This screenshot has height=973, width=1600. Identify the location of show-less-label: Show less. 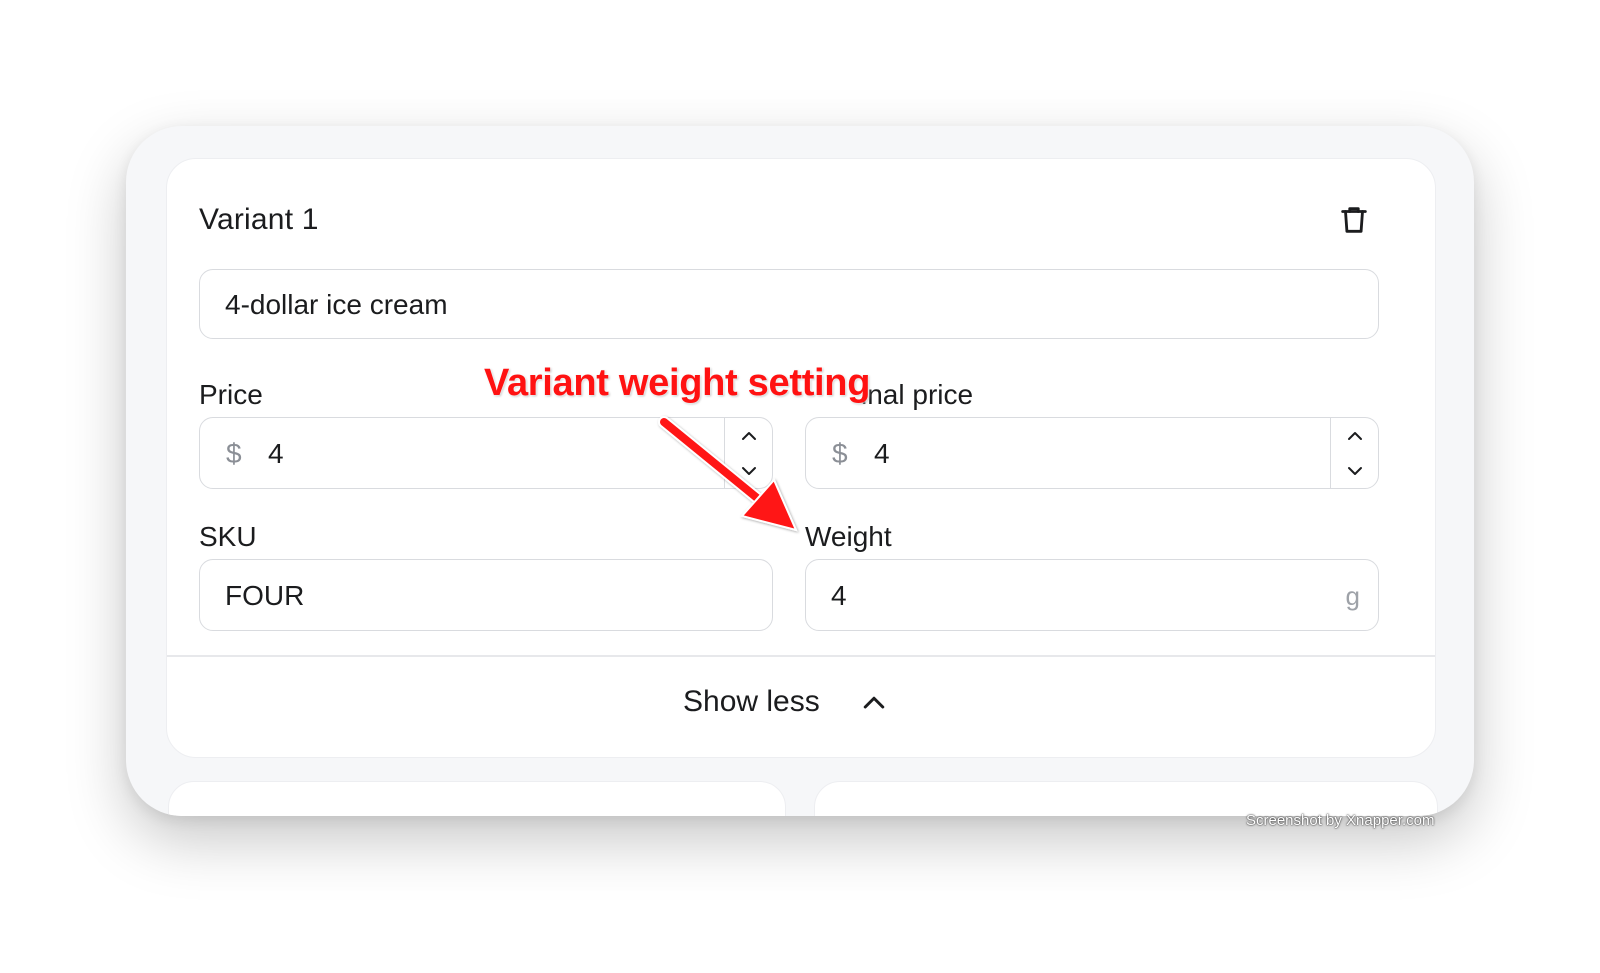
(751, 701).